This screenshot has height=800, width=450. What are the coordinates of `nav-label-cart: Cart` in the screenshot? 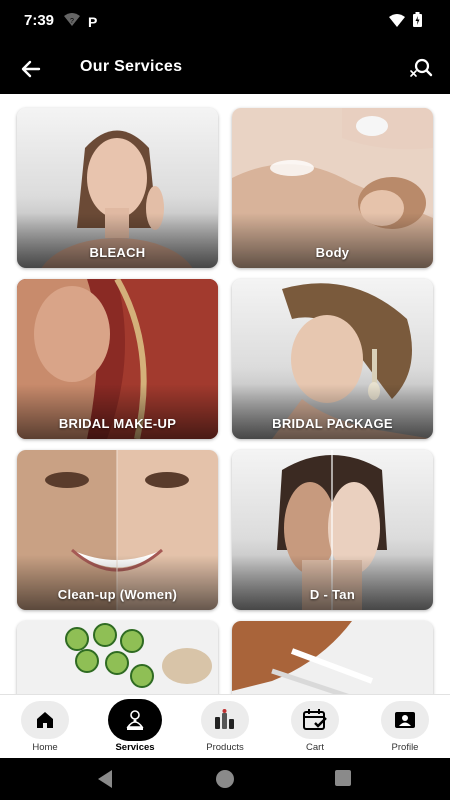 It's located at (315, 747).